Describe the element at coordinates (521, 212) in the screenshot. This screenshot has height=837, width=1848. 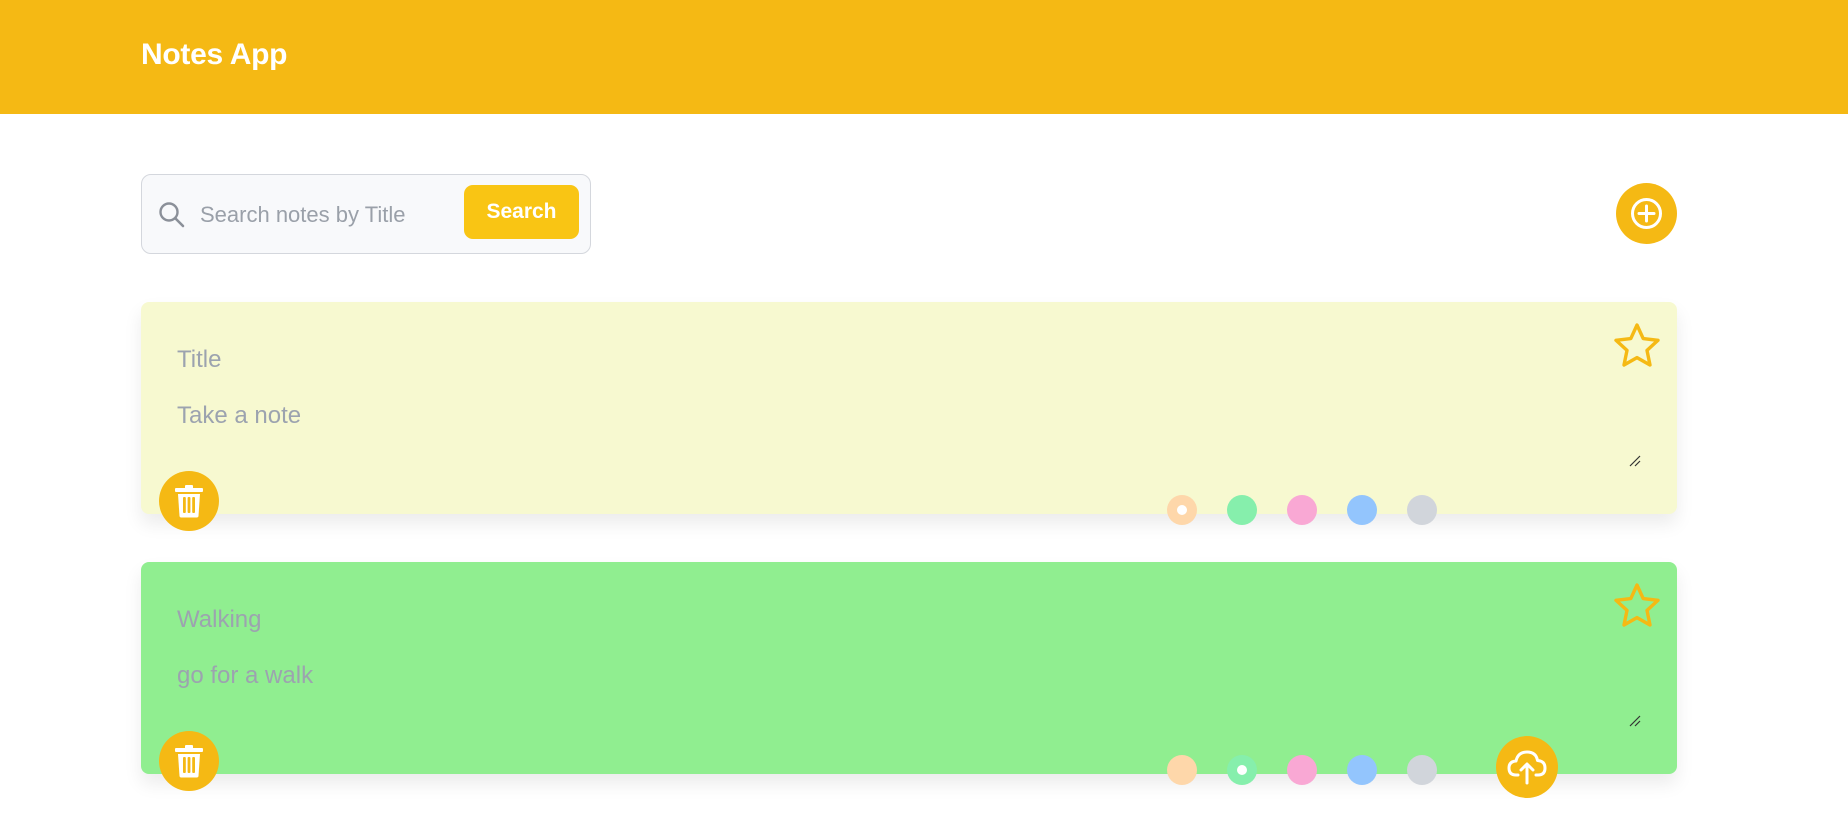
I see `search-button: Search` at that location.